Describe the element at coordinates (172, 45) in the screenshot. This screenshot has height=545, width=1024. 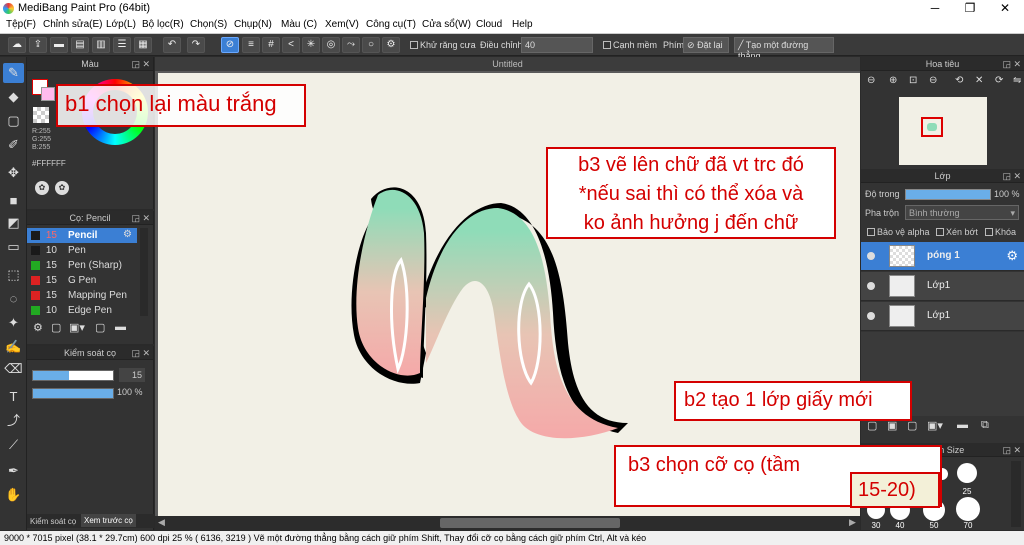
I see `undo-icon: ↶` at that location.